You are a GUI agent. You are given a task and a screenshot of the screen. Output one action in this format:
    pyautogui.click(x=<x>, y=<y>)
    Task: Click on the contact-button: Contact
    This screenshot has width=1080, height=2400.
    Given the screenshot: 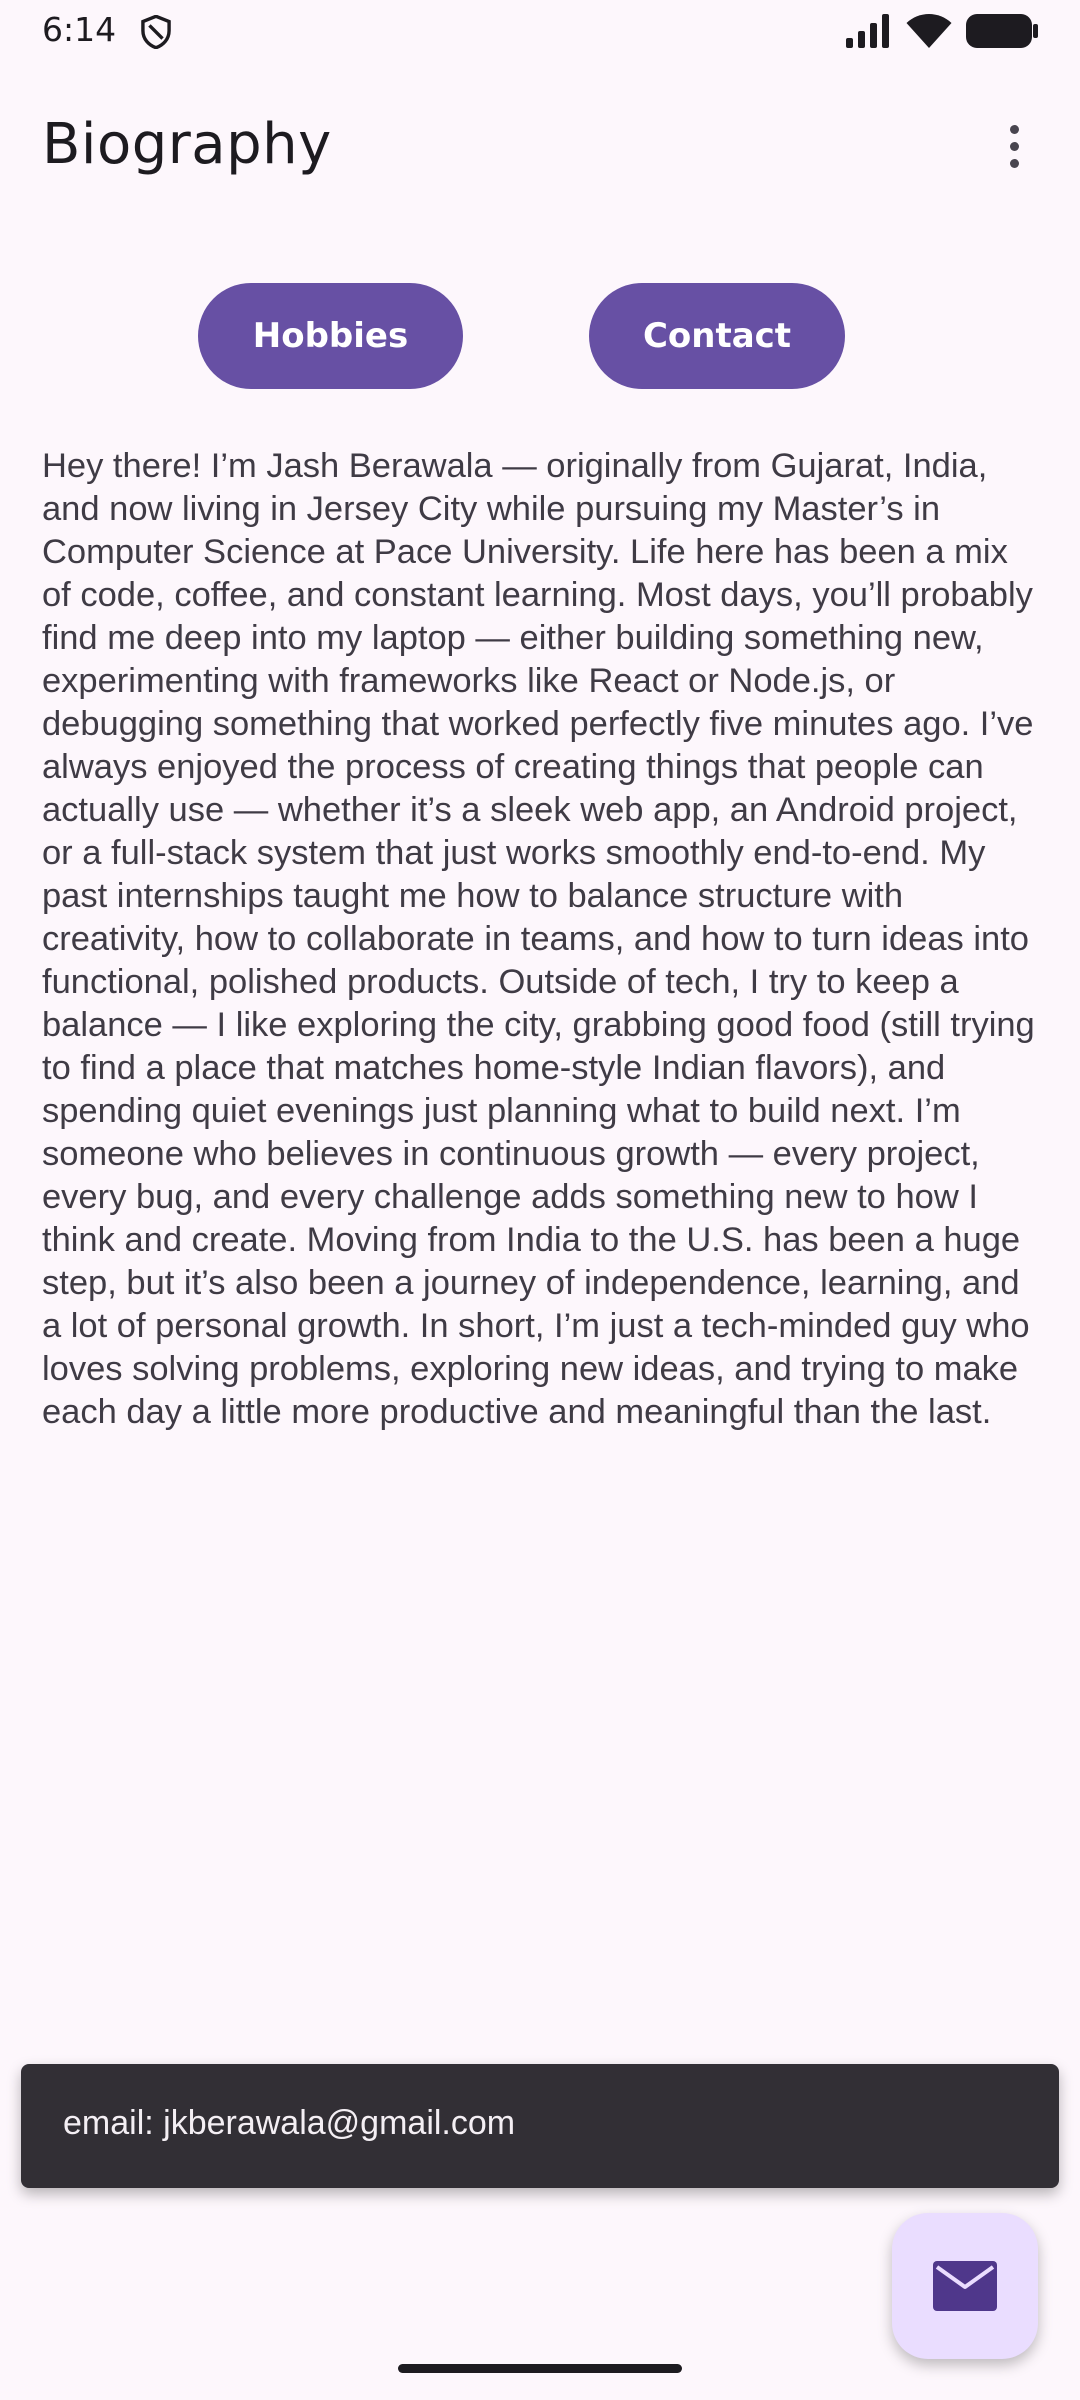 What is the action you would take?
    pyautogui.click(x=717, y=336)
    